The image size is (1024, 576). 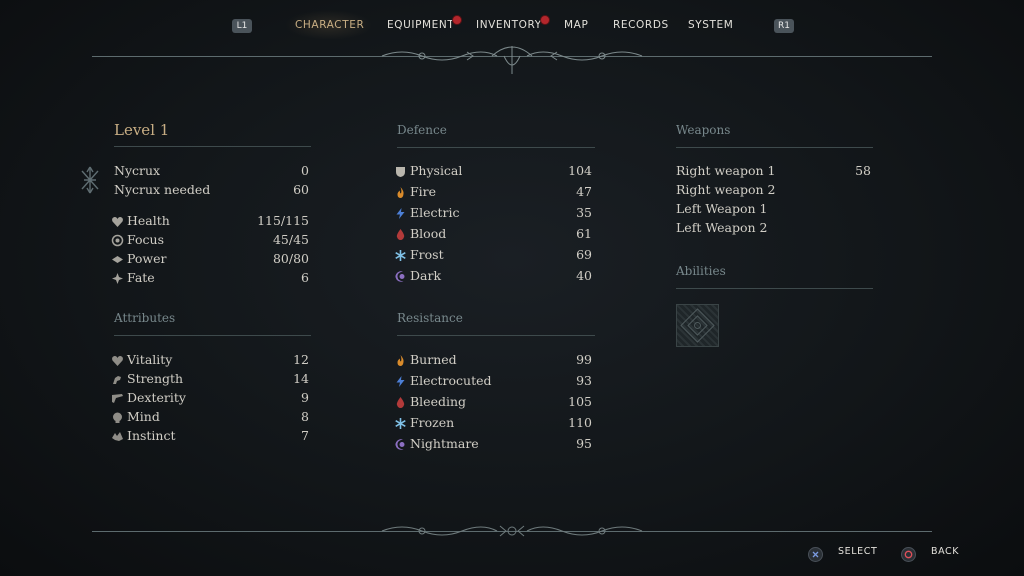 What do you see at coordinates (773, 190) in the screenshot?
I see `weapon-row-right-2: Right weapon 2` at bounding box center [773, 190].